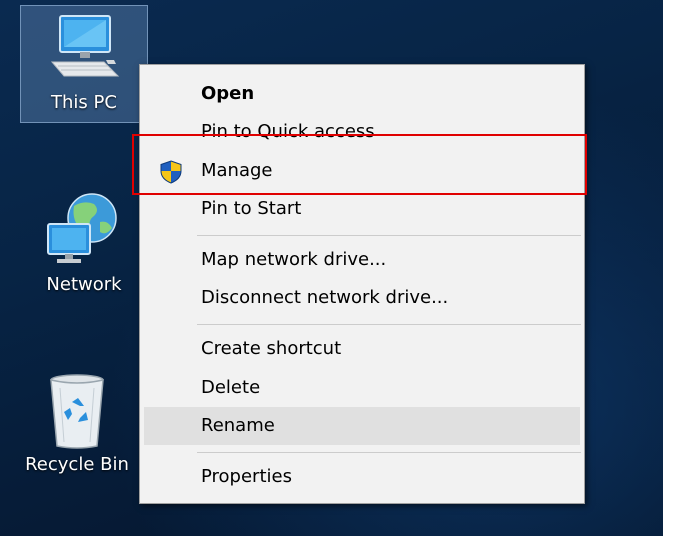 This screenshot has height=536, width=700. I want to click on recycle-bin-icon, so click(77, 411).